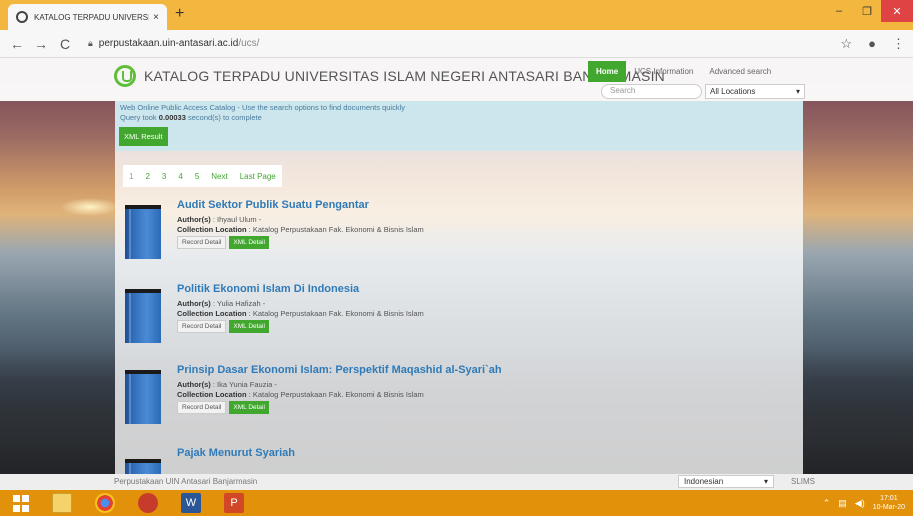  I want to click on record-author: Author(s) : Yulia Hafizah -, so click(221, 303).